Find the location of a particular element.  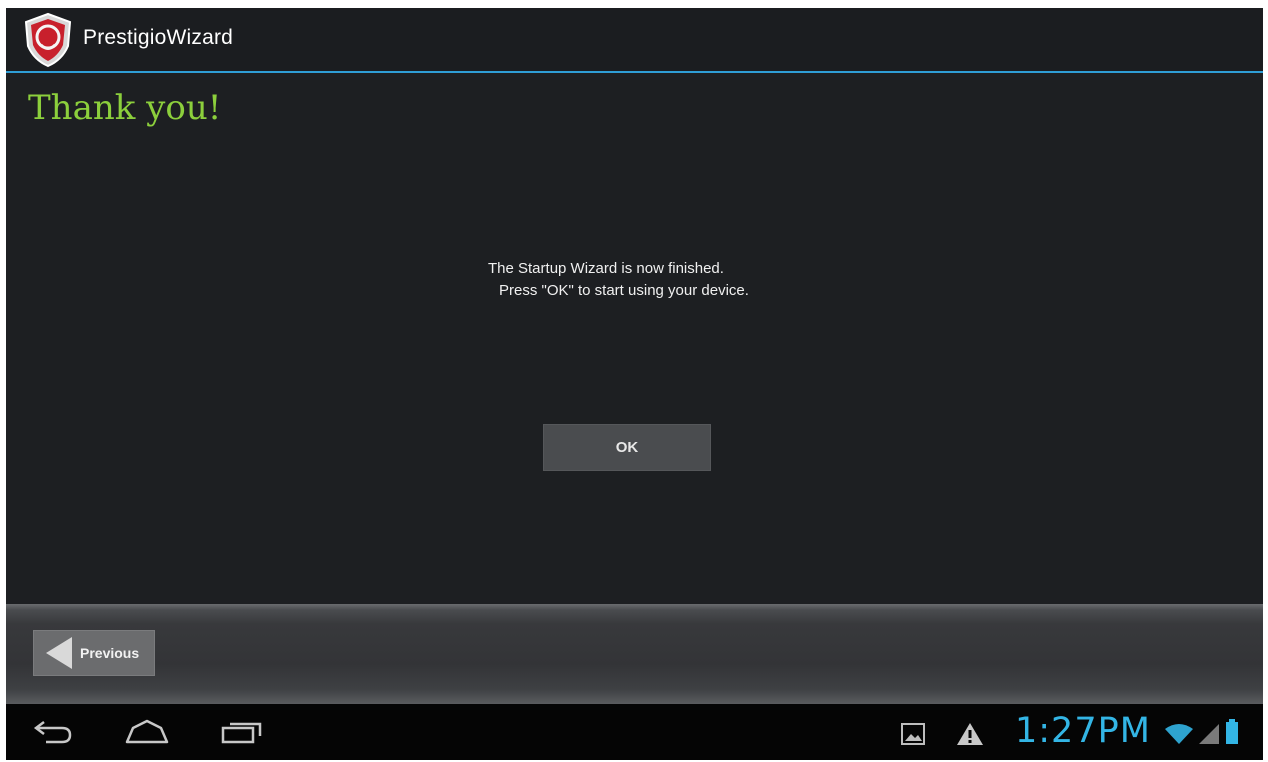

back-icon is located at coordinates (53, 732).